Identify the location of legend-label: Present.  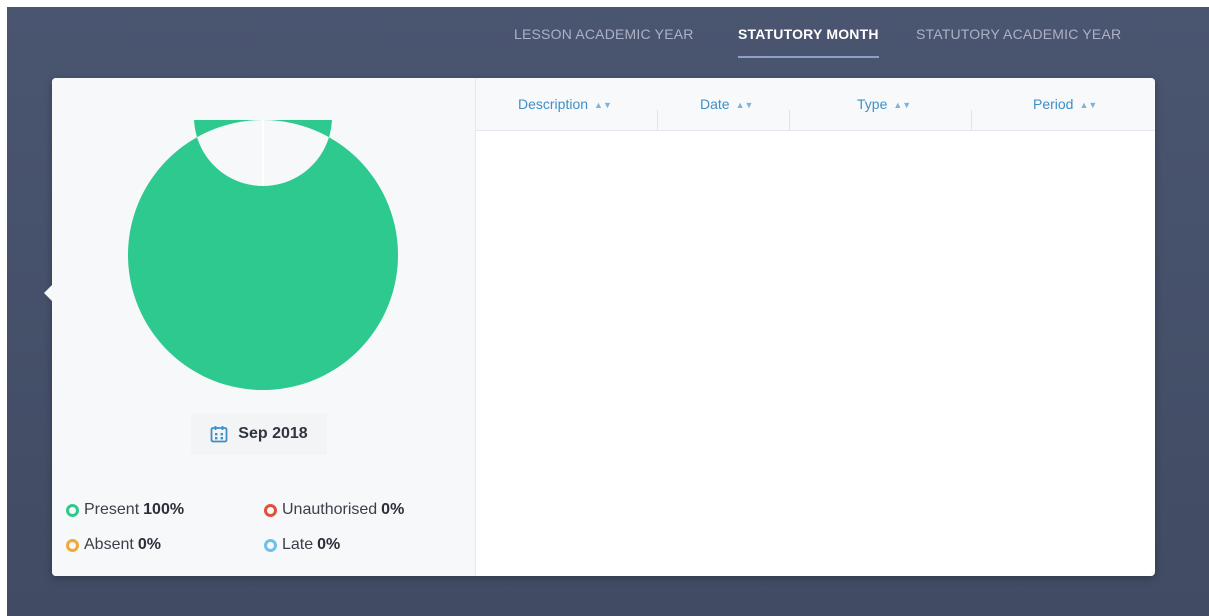
(112, 509).